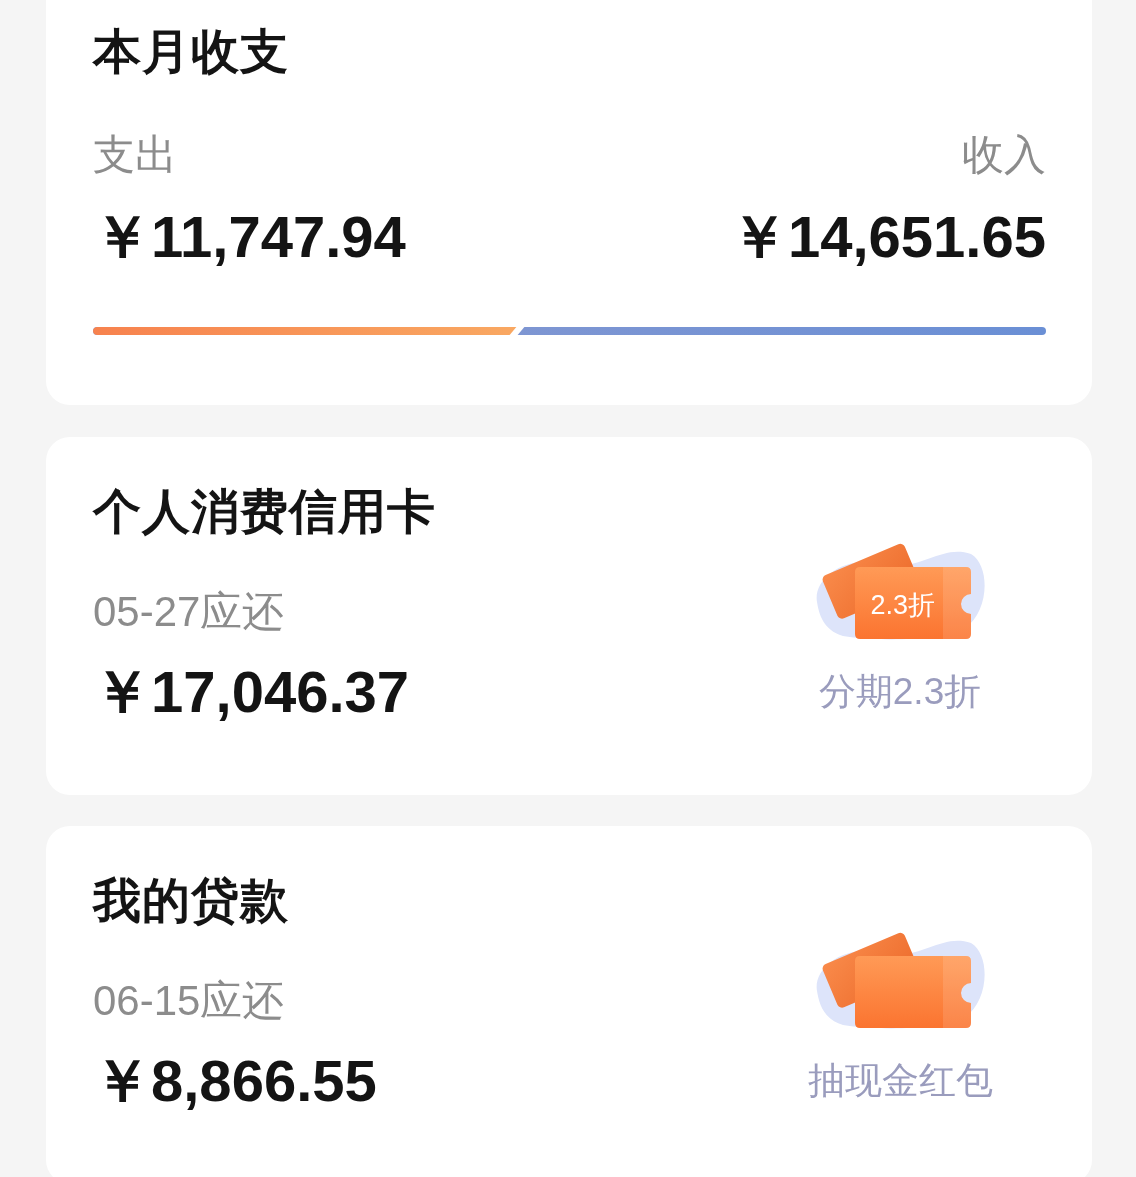 The image size is (1136, 1177). What do you see at coordinates (191, 52) in the screenshot?
I see `card-title: 本月收支` at bounding box center [191, 52].